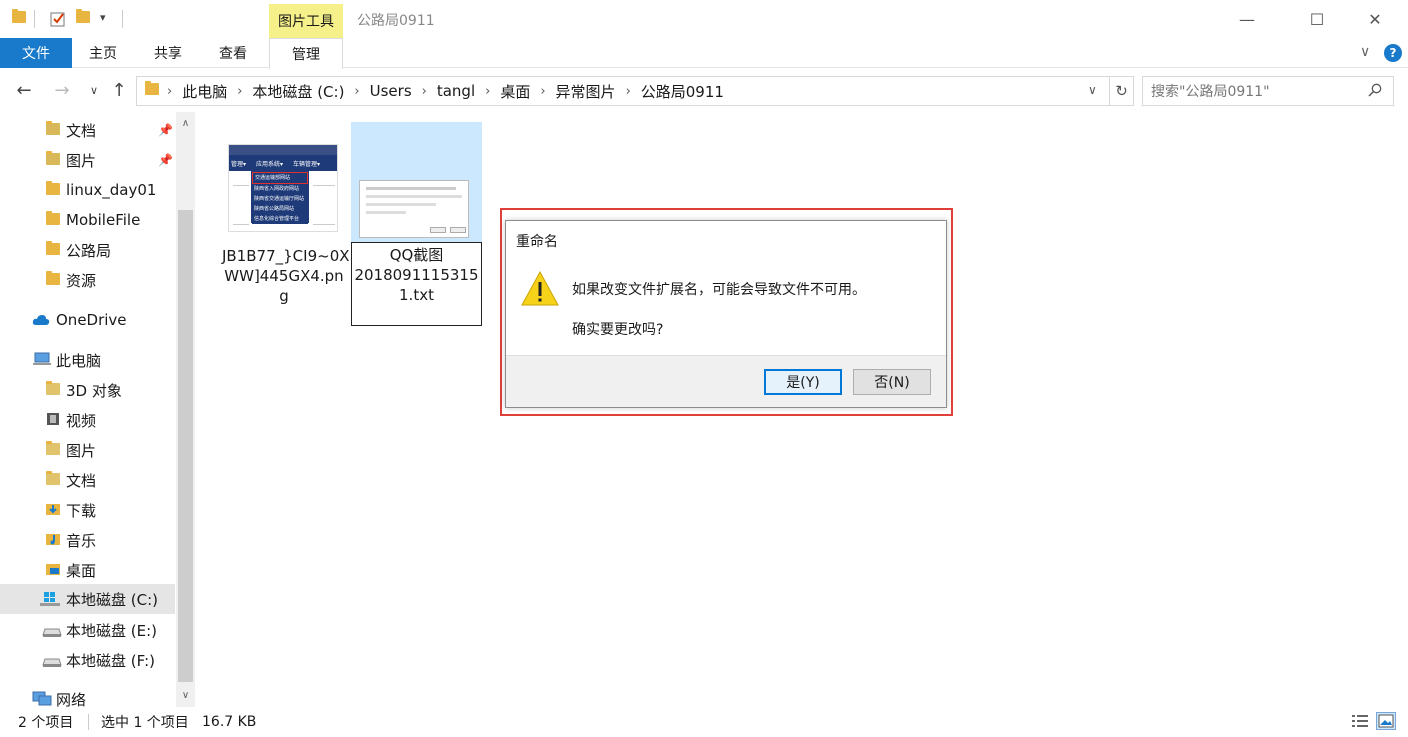 The width and height of the screenshot is (1408, 737). I want to click on minimize-button: —, so click(1247, 19).